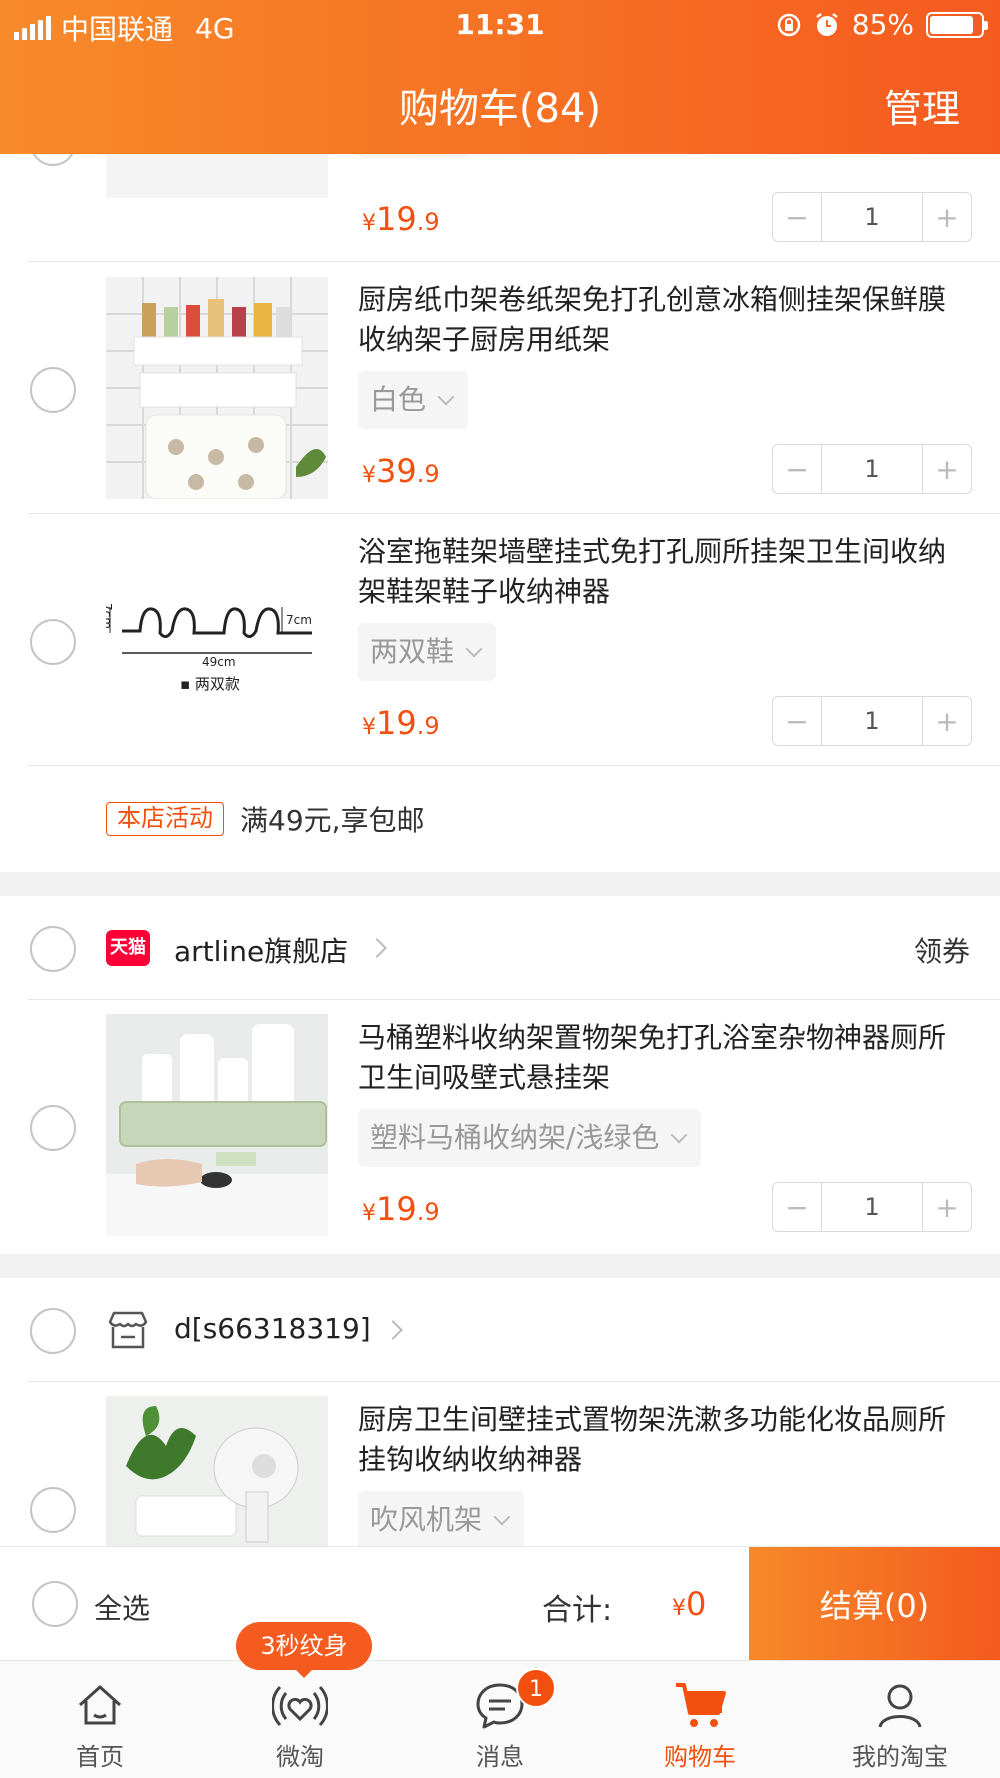  I want to click on cart-icon, so click(701, 1705).